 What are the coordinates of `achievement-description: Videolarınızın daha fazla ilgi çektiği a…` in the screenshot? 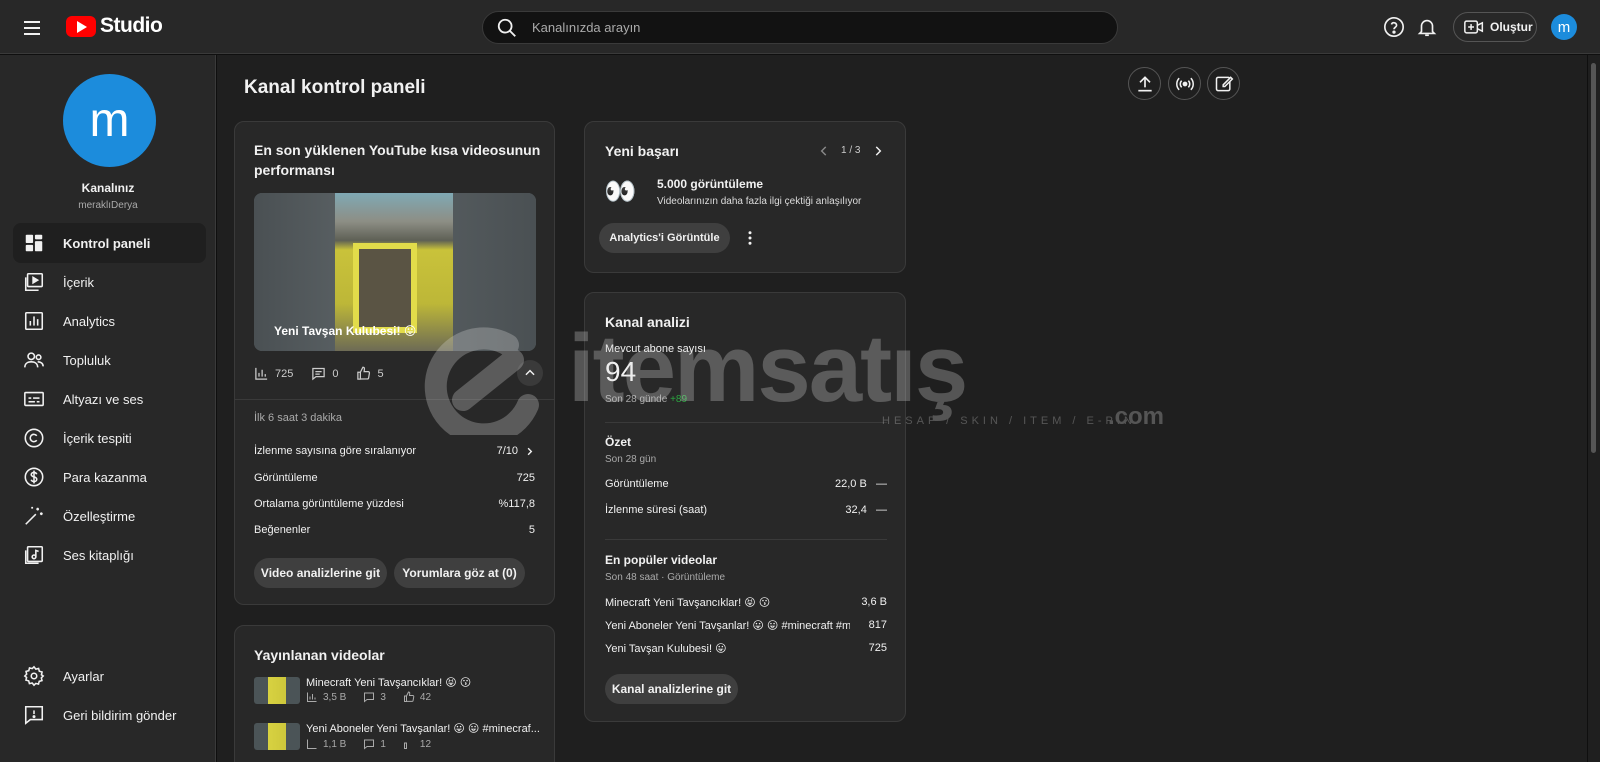 It's located at (759, 201).